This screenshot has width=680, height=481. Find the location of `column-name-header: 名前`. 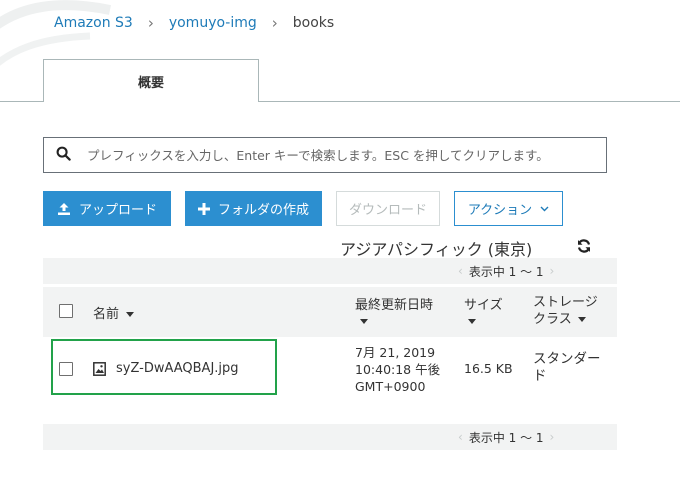

column-name-header: 名前 is located at coordinates (114, 312).